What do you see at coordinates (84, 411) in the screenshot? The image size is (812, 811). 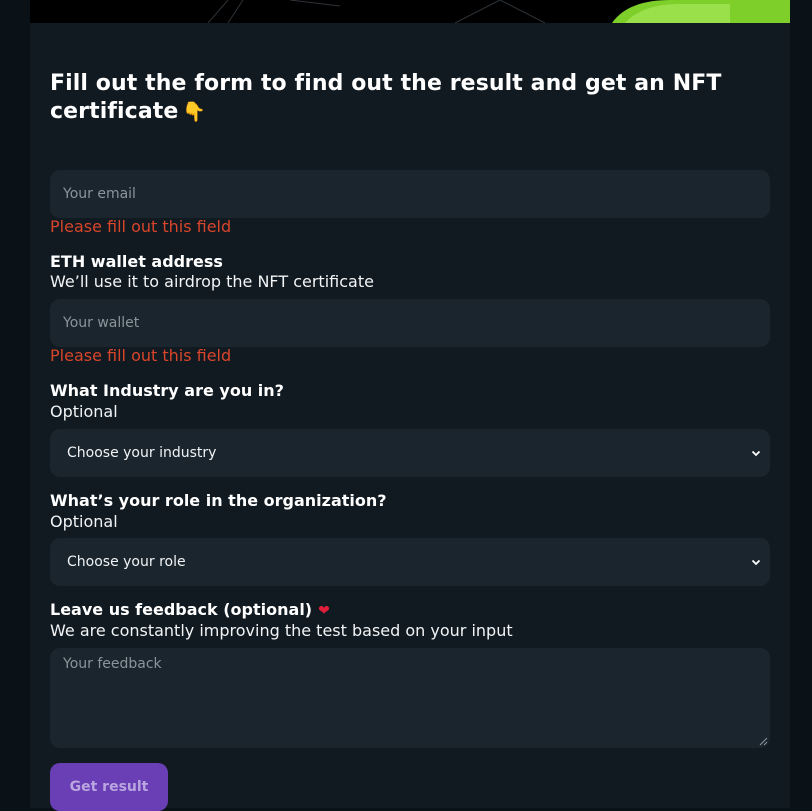 I see `industry-optional: Optional` at bounding box center [84, 411].